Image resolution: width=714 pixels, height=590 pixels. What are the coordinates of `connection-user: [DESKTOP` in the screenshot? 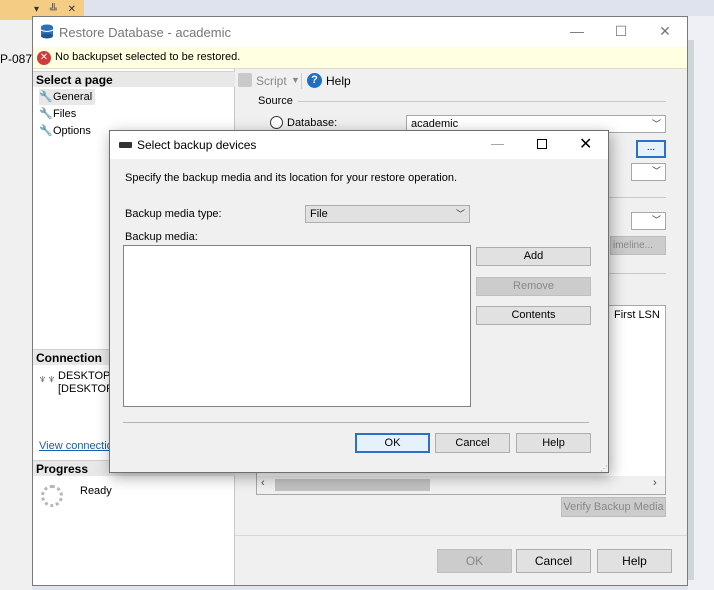 It's located at (86, 389).